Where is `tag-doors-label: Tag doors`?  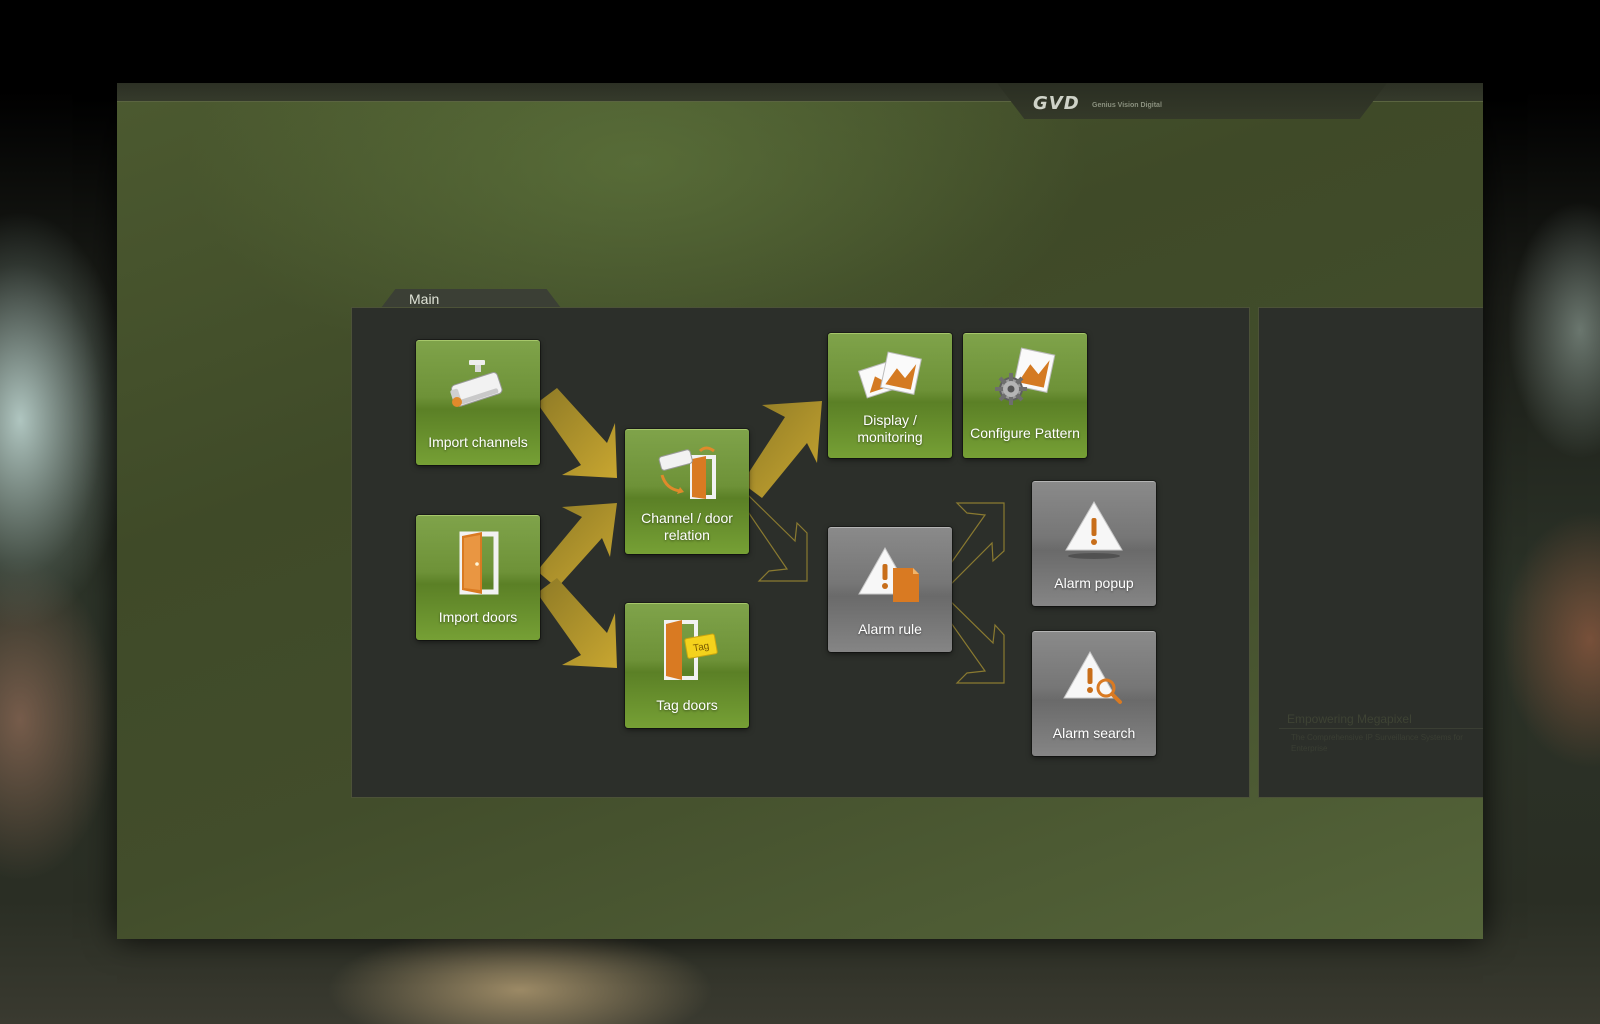 tag-doors-label: Tag doors is located at coordinates (687, 705).